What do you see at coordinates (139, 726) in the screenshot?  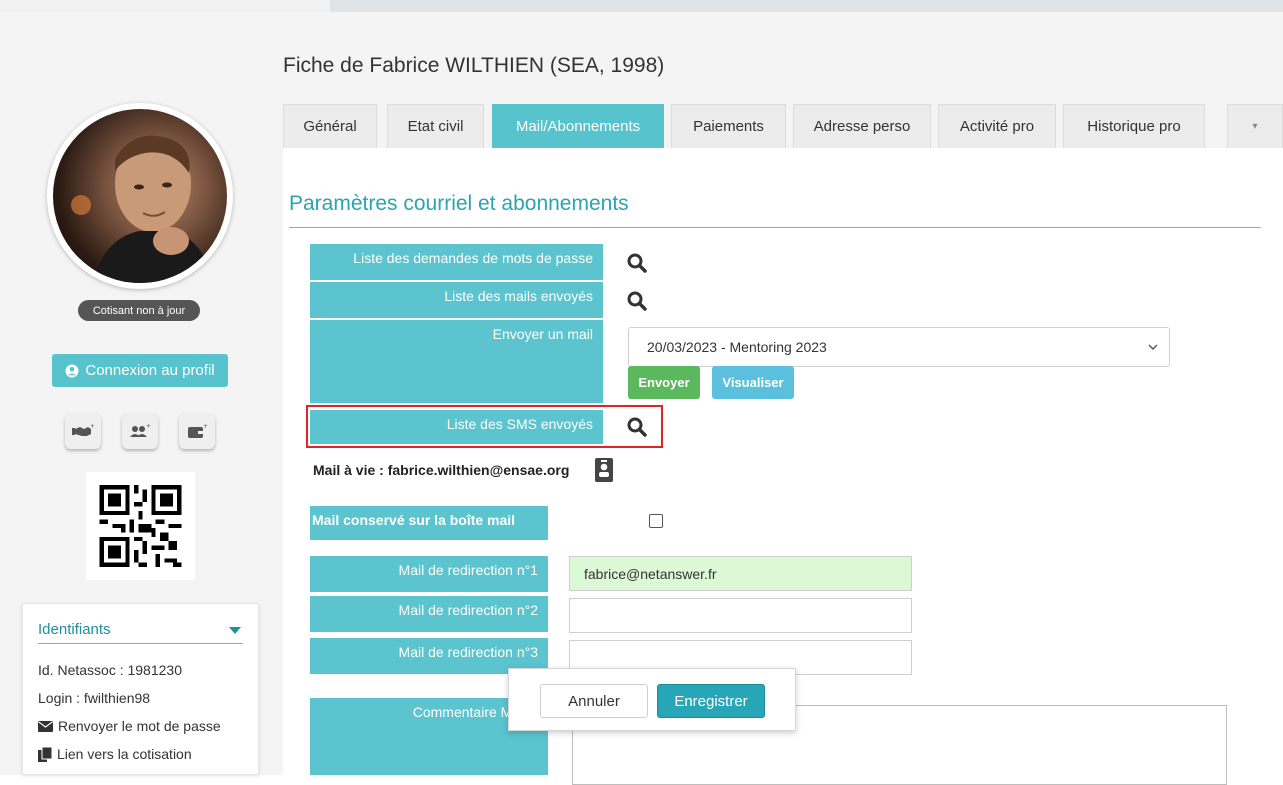 I see `resend-password-label: Renvoyer le mot de passe` at bounding box center [139, 726].